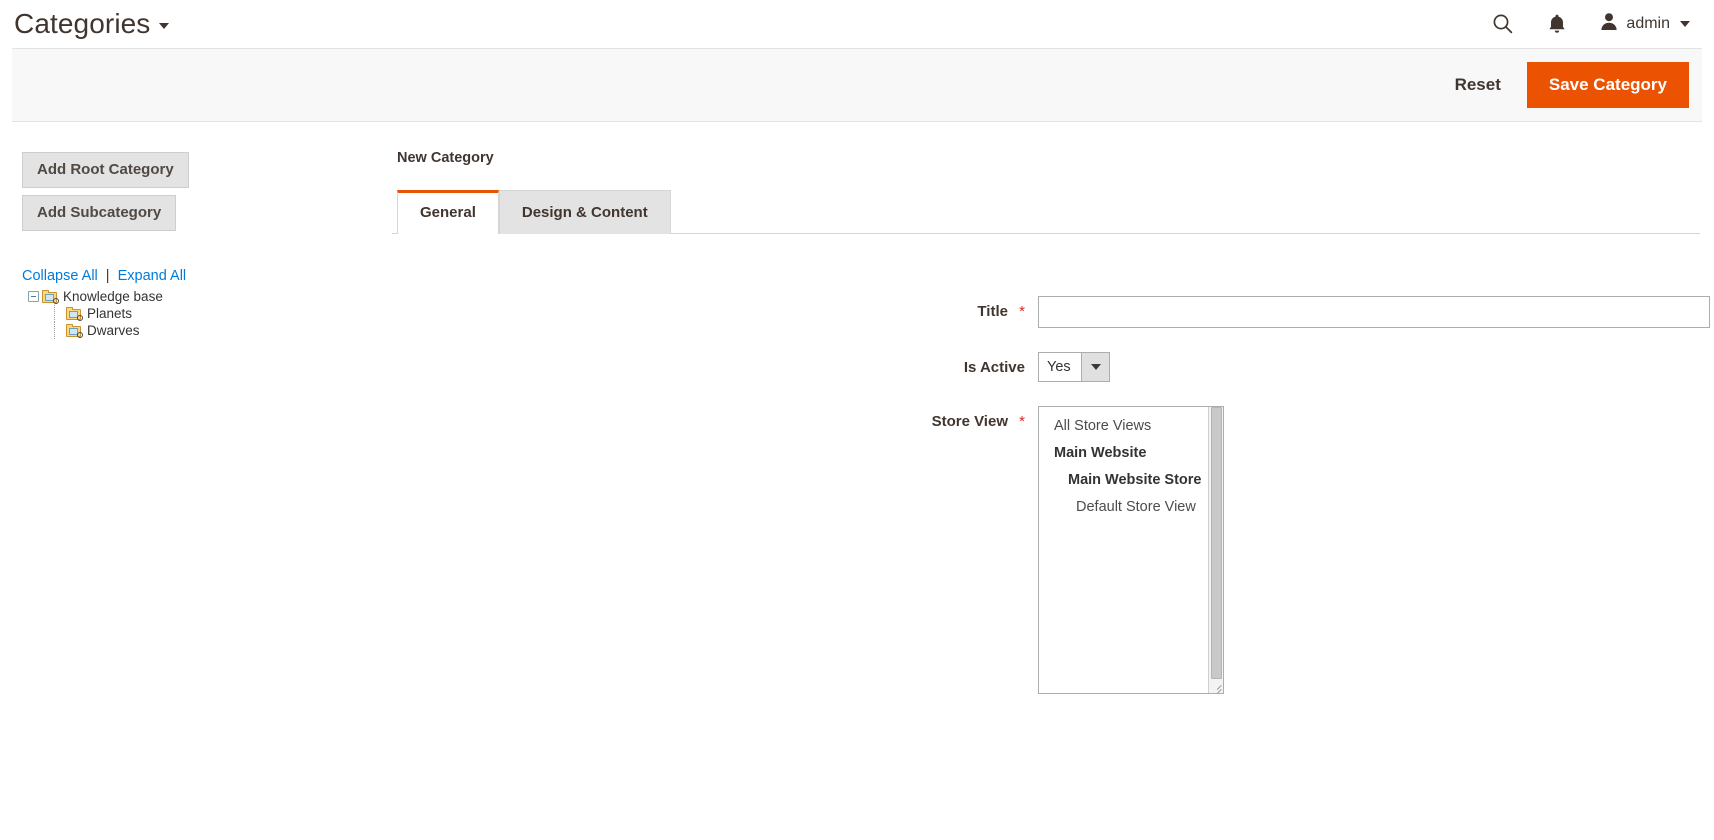 This screenshot has height=840, width=1714. I want to click on tab-general: General, so click(448, 212).